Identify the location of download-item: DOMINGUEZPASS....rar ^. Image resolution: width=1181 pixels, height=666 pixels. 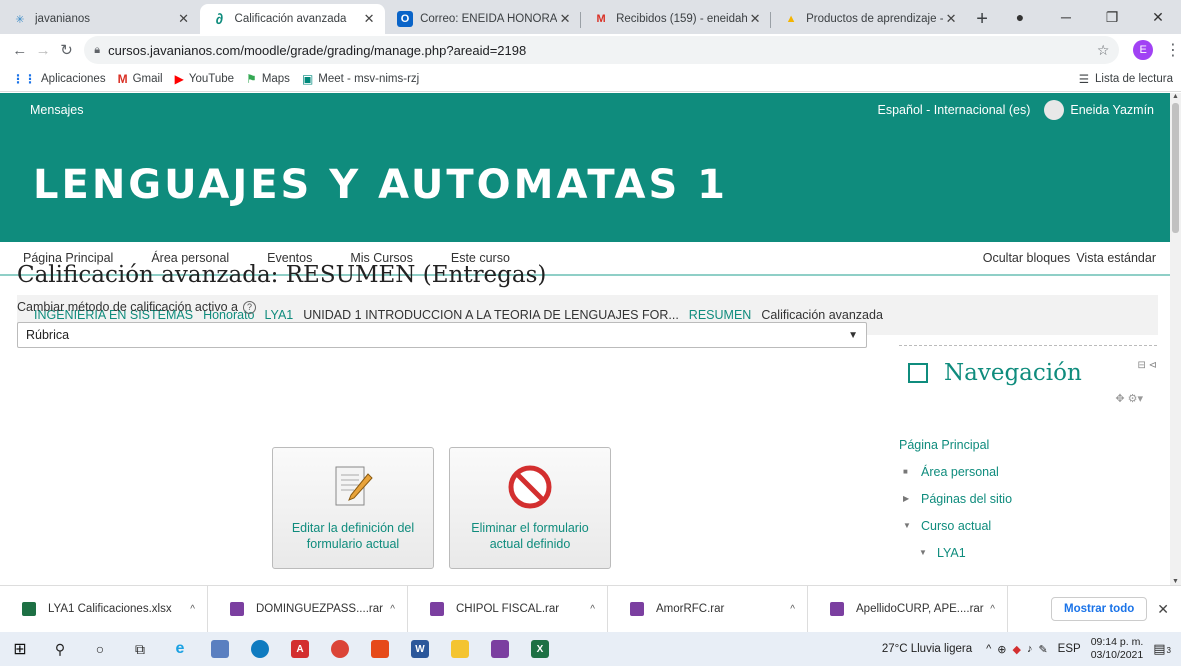
(308, 609).